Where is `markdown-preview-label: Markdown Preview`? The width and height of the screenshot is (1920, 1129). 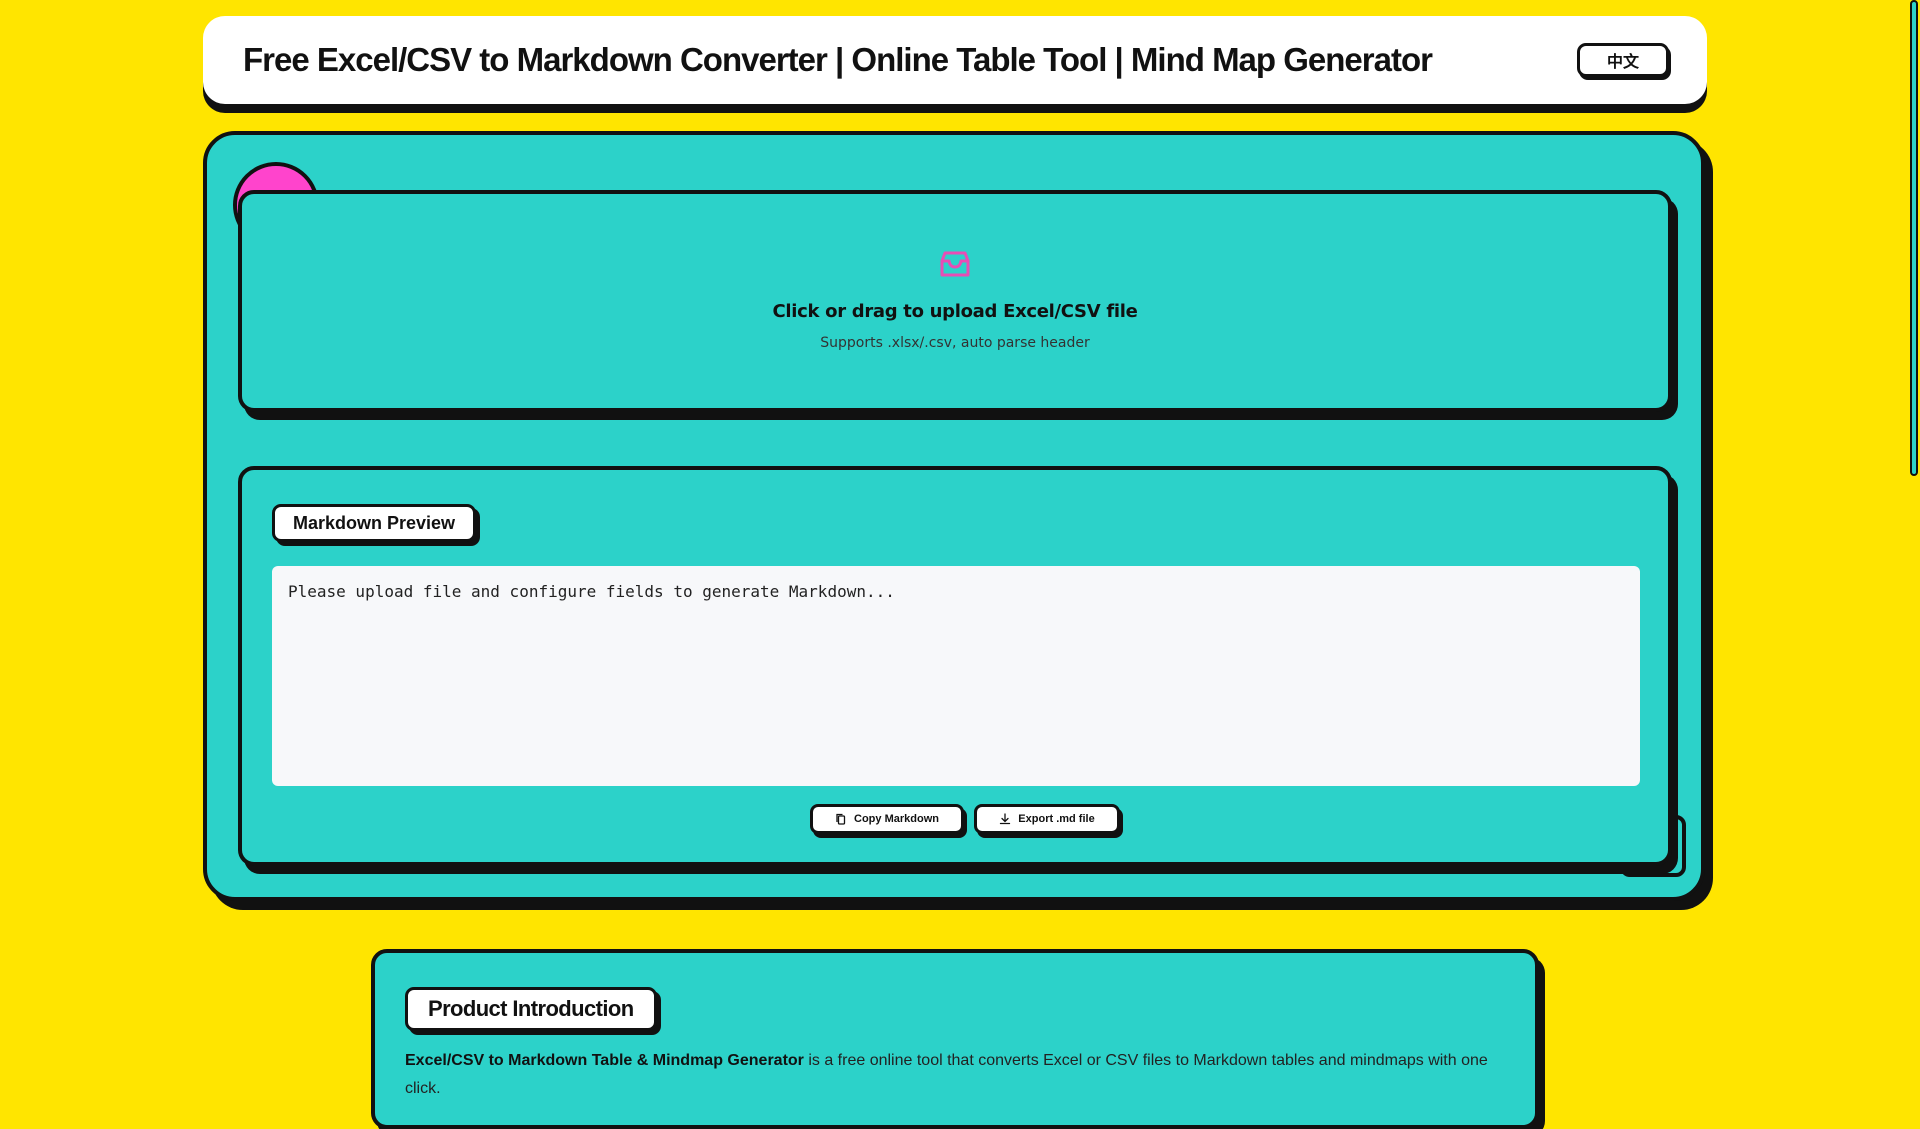
markdown-preview-label: Markdown Preview is located at coordinates (374, 523).